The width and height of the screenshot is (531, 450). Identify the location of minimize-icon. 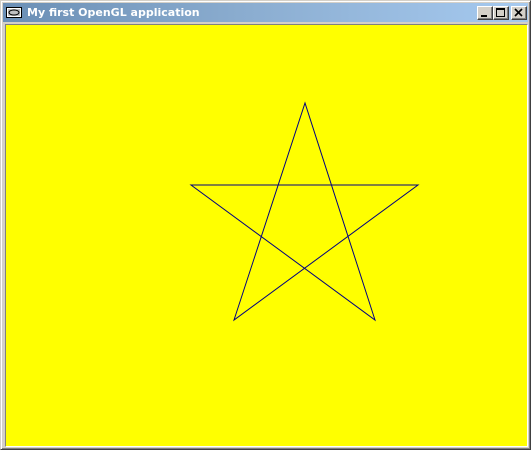
(484, 16).